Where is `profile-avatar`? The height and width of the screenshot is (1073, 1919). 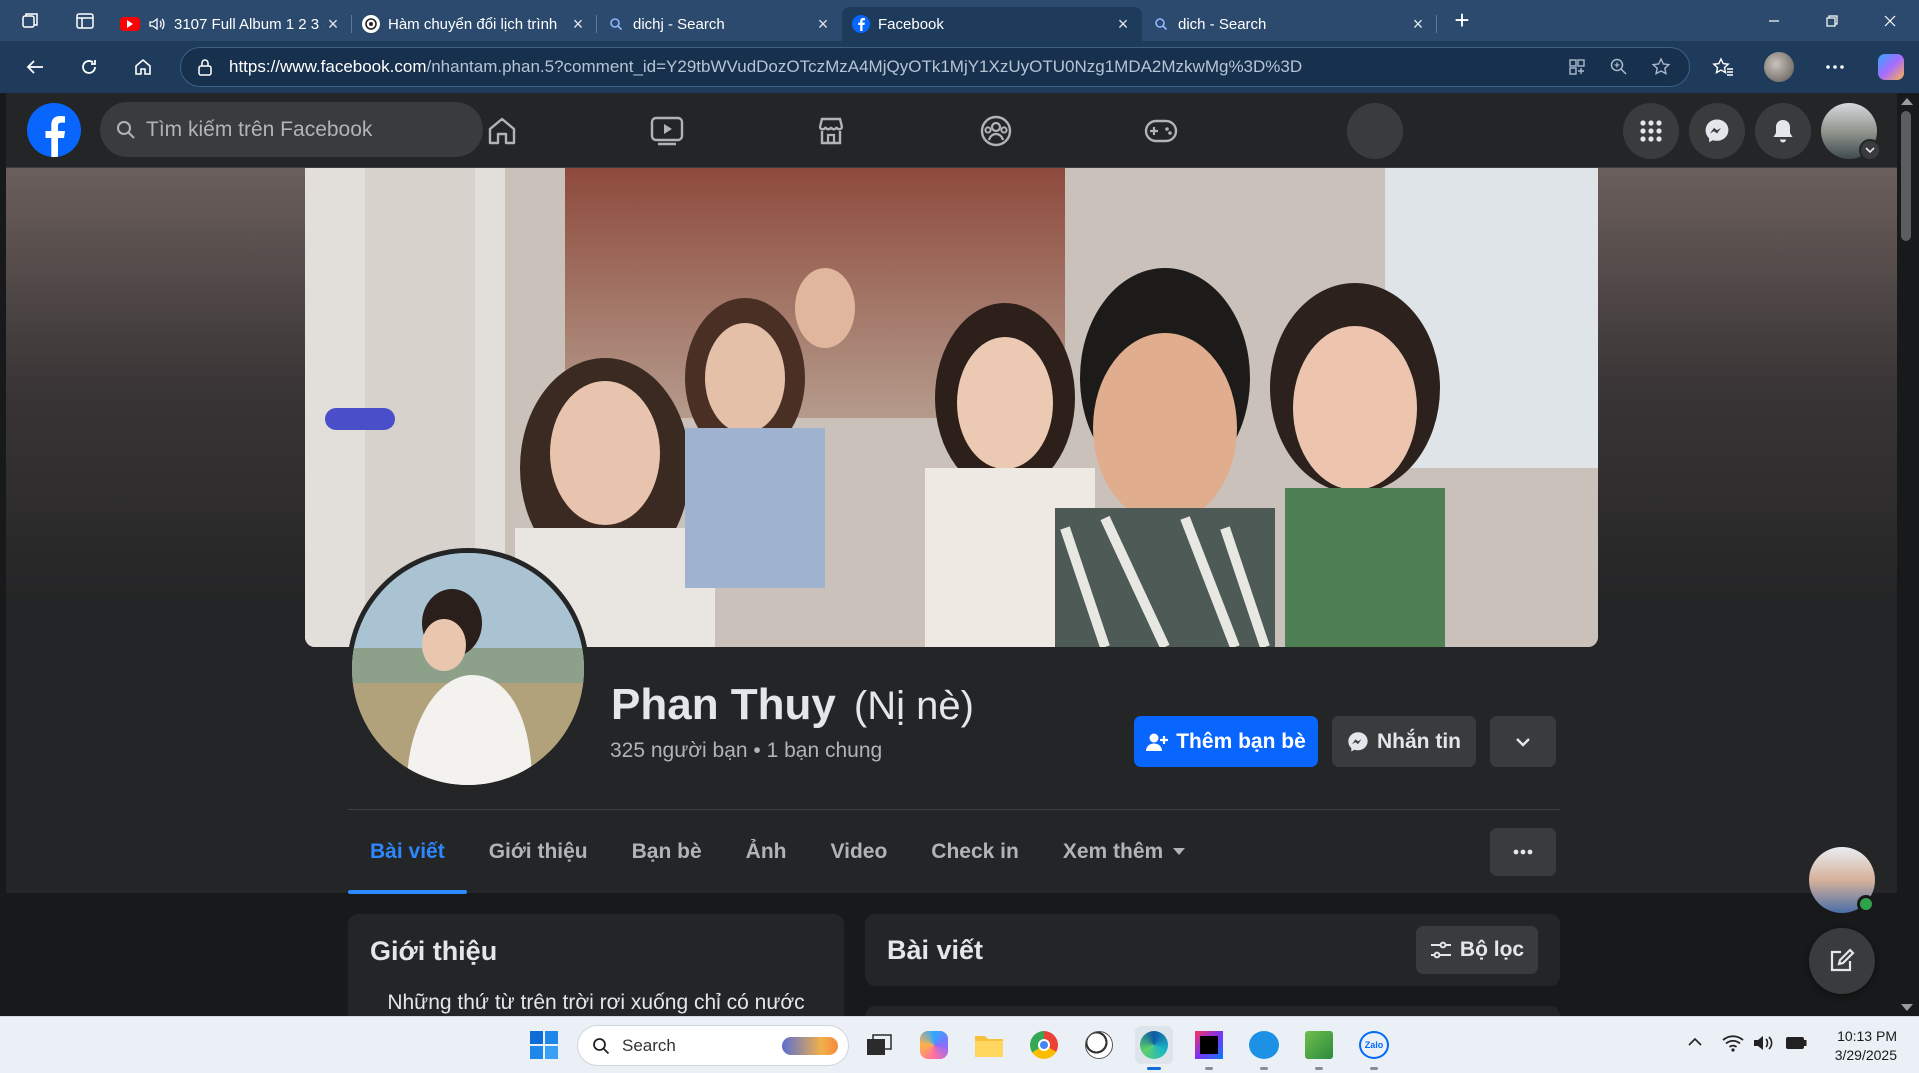 profile-avatar is located at coordinates (1779, 67).